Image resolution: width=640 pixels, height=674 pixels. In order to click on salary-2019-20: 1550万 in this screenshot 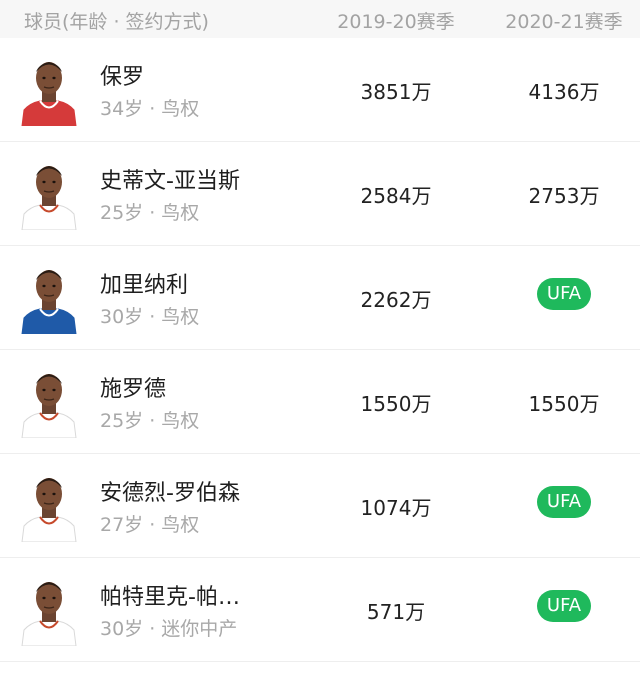, I will do `click(396, 404)`.